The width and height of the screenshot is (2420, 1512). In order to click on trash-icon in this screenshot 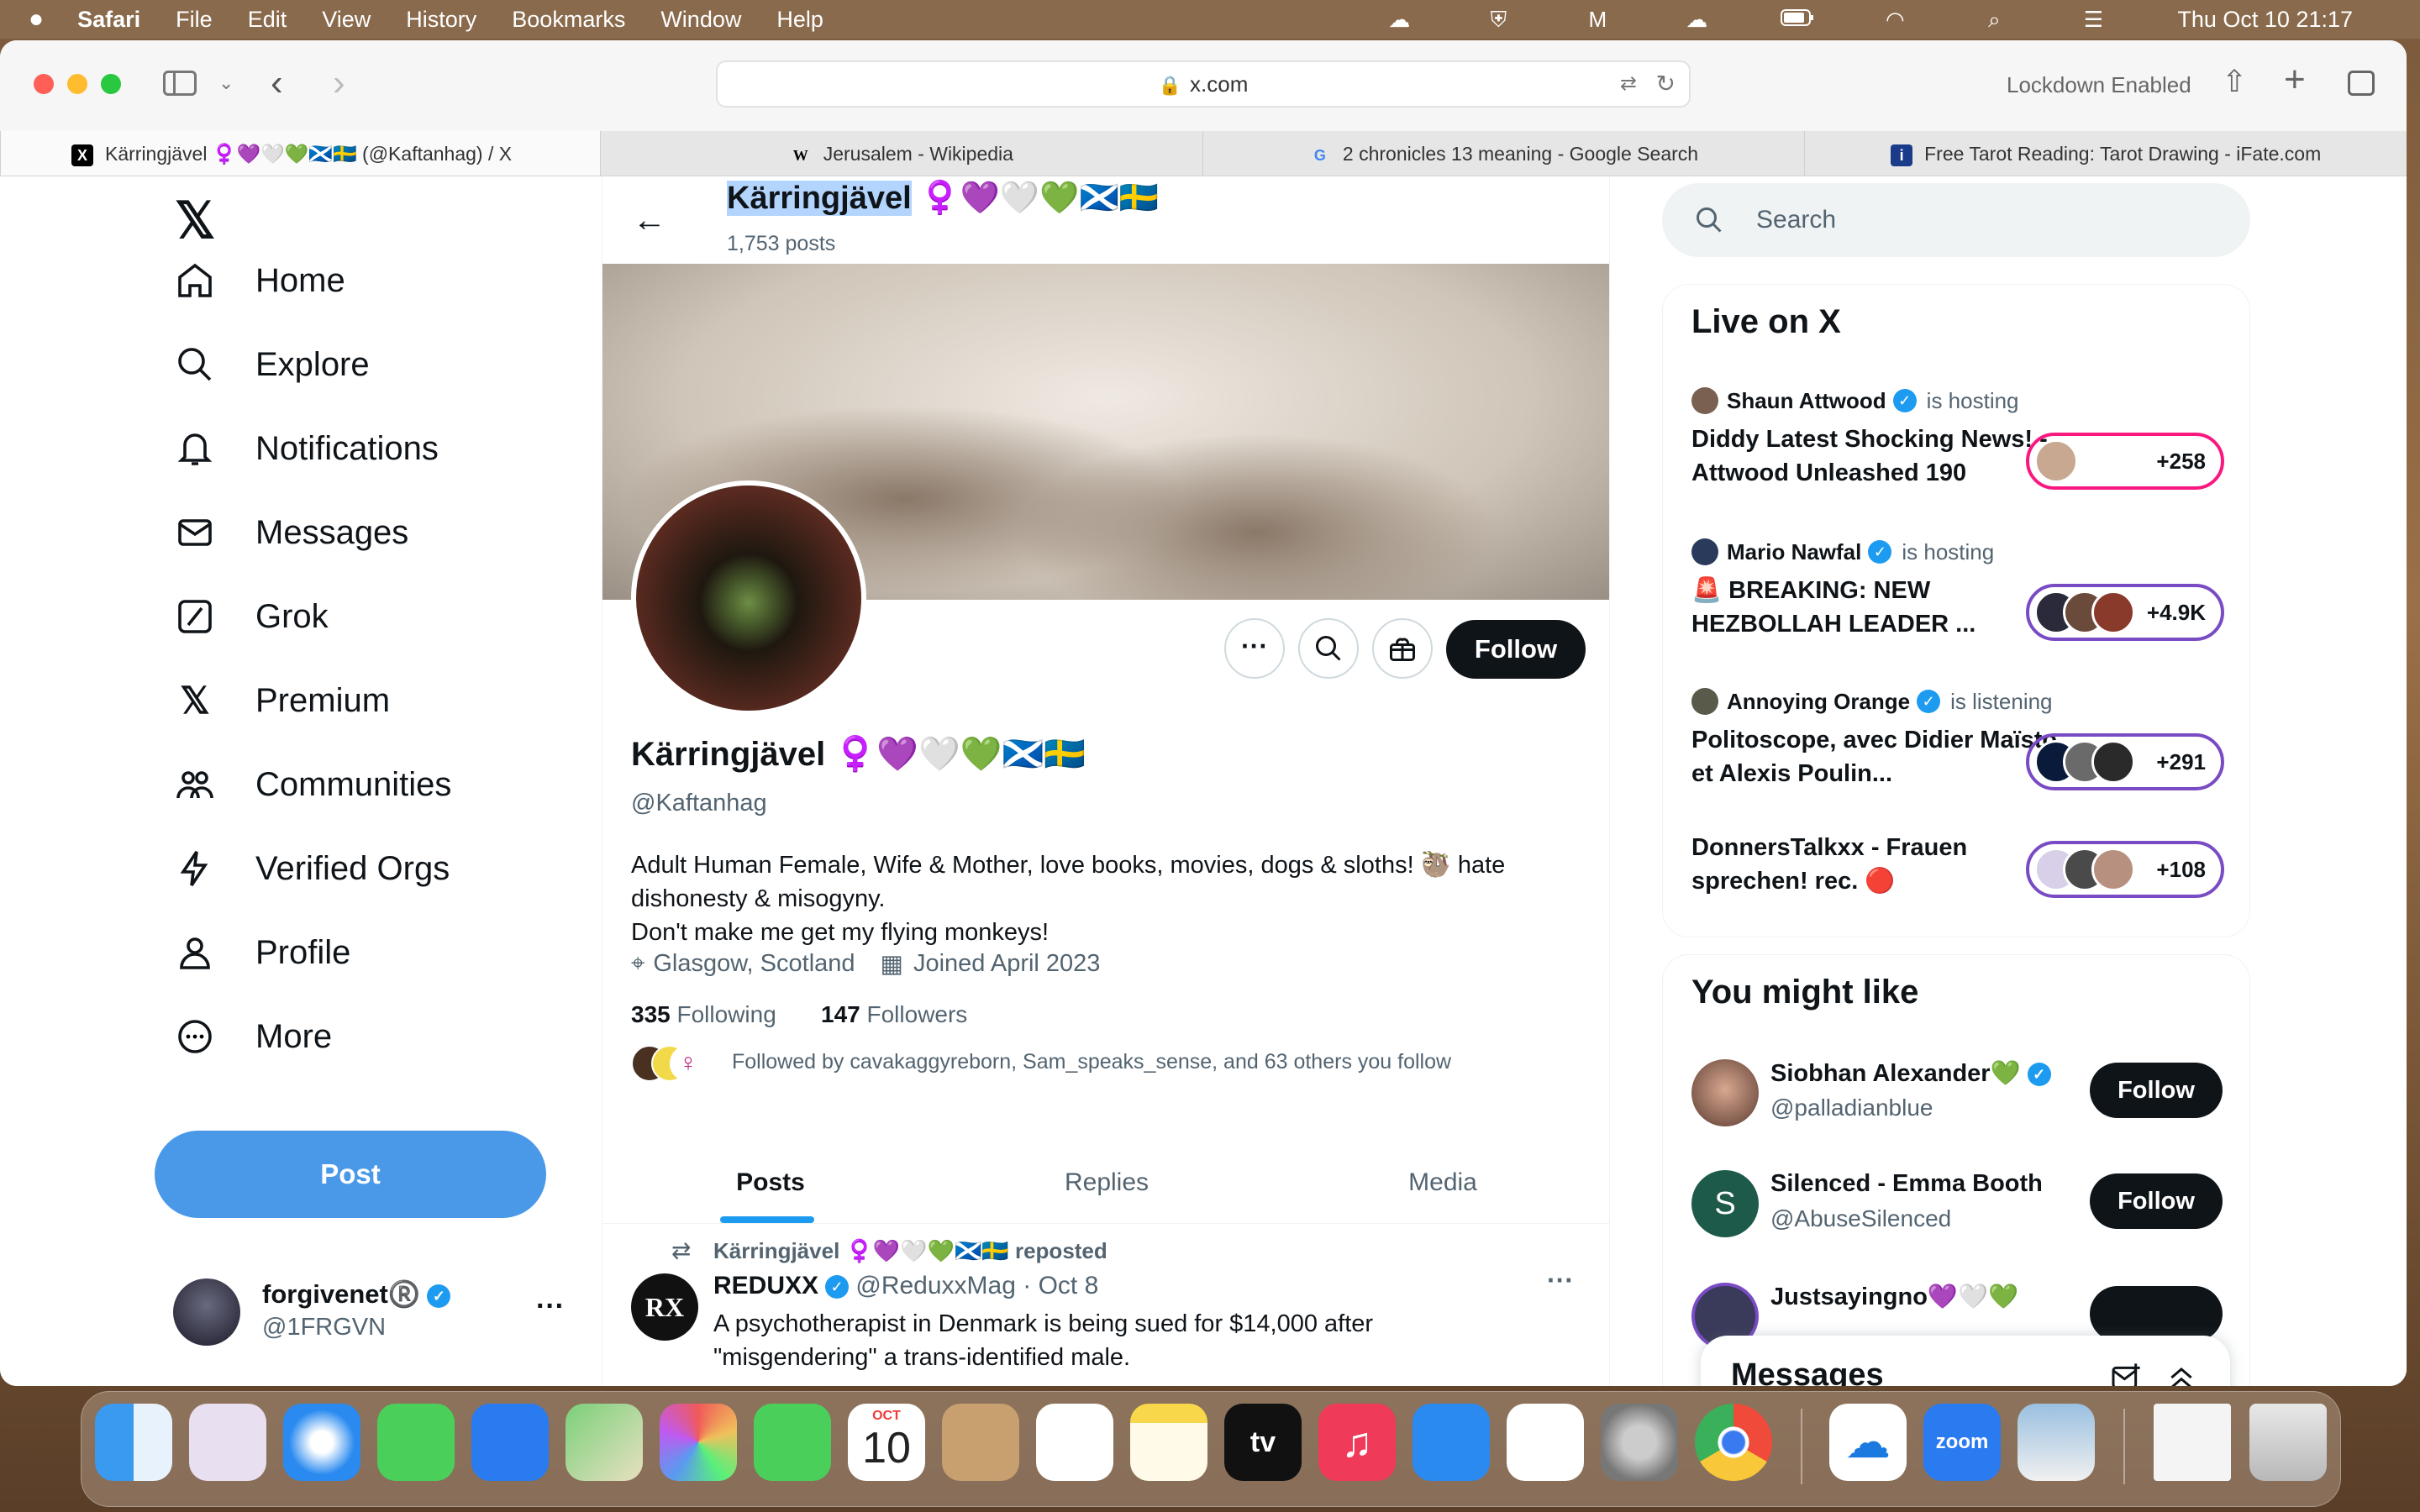, I will do `click(2288, 1442)`.